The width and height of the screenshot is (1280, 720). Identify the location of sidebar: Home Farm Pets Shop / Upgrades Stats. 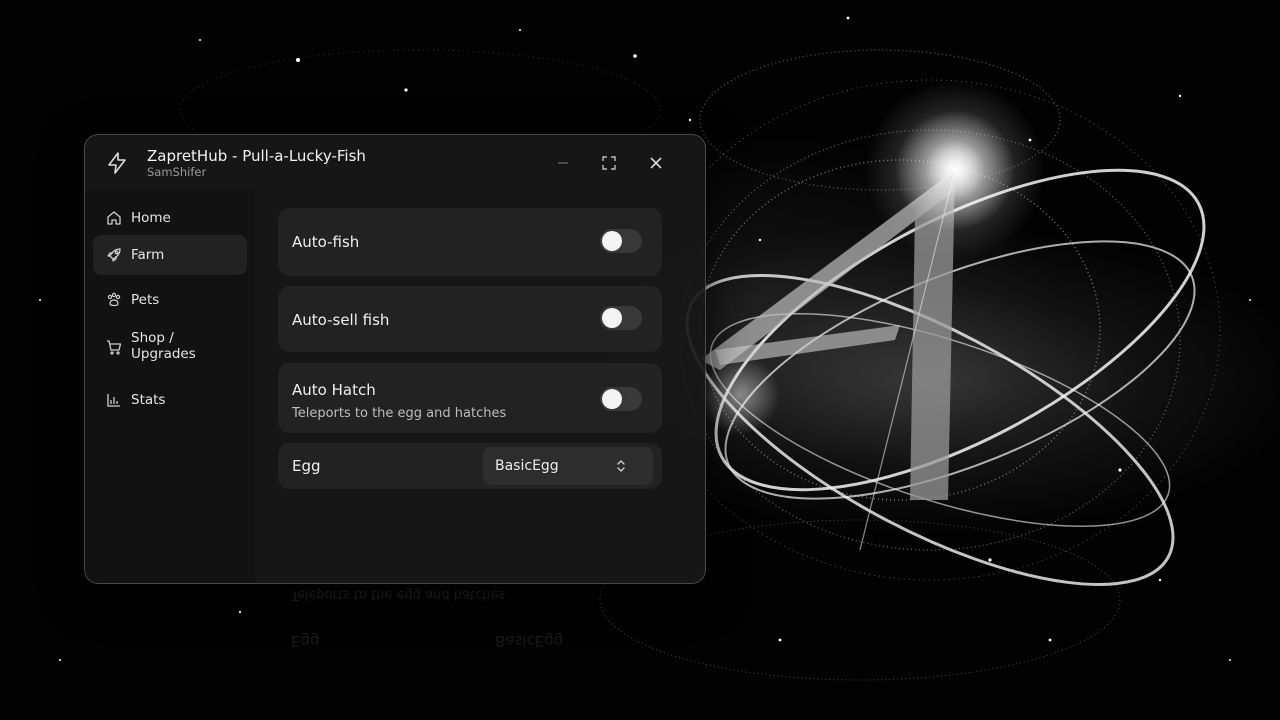
(170, 387).